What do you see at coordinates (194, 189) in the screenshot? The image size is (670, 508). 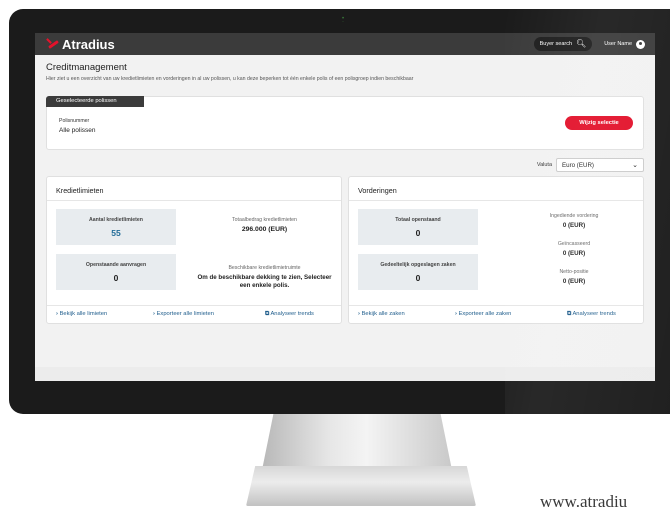 I see `credit-limits-title: Kredietlimieten` at bounding box center [194, 189].